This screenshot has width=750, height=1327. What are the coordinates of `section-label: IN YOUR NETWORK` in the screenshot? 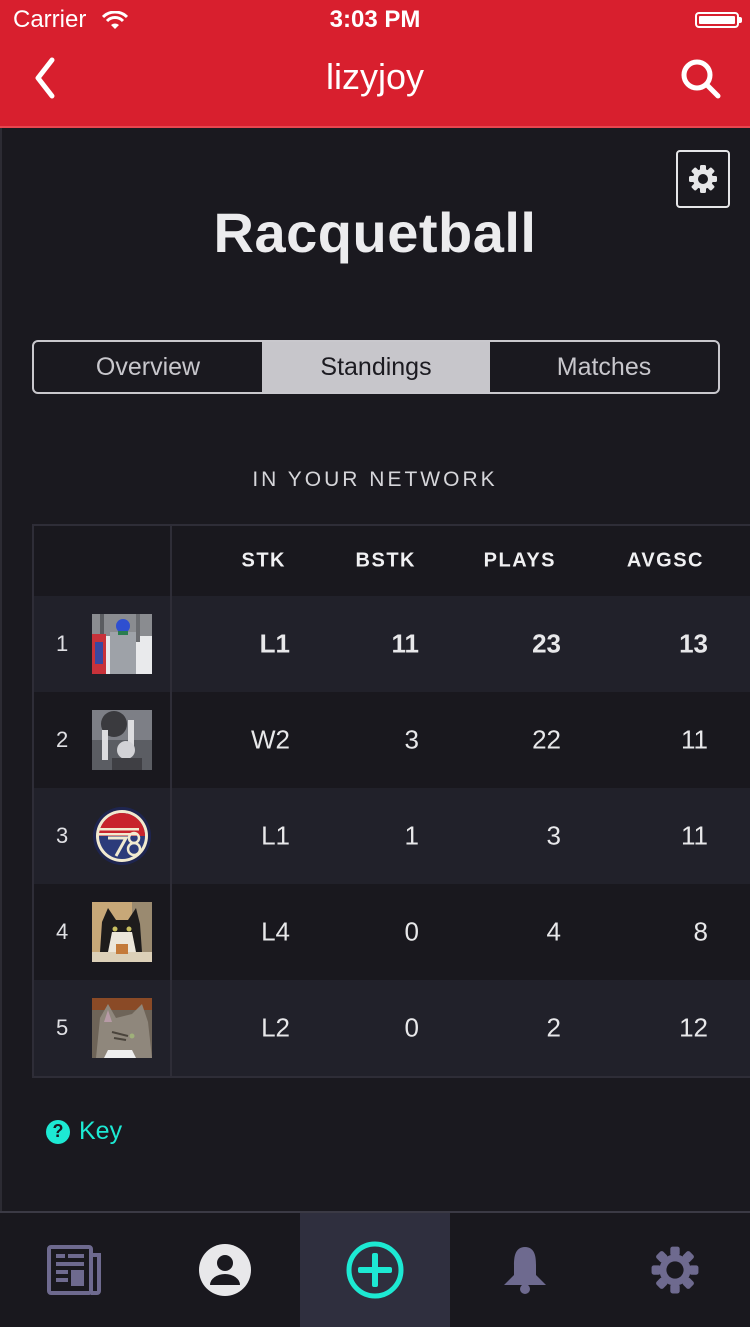 It's located at (375, 479).